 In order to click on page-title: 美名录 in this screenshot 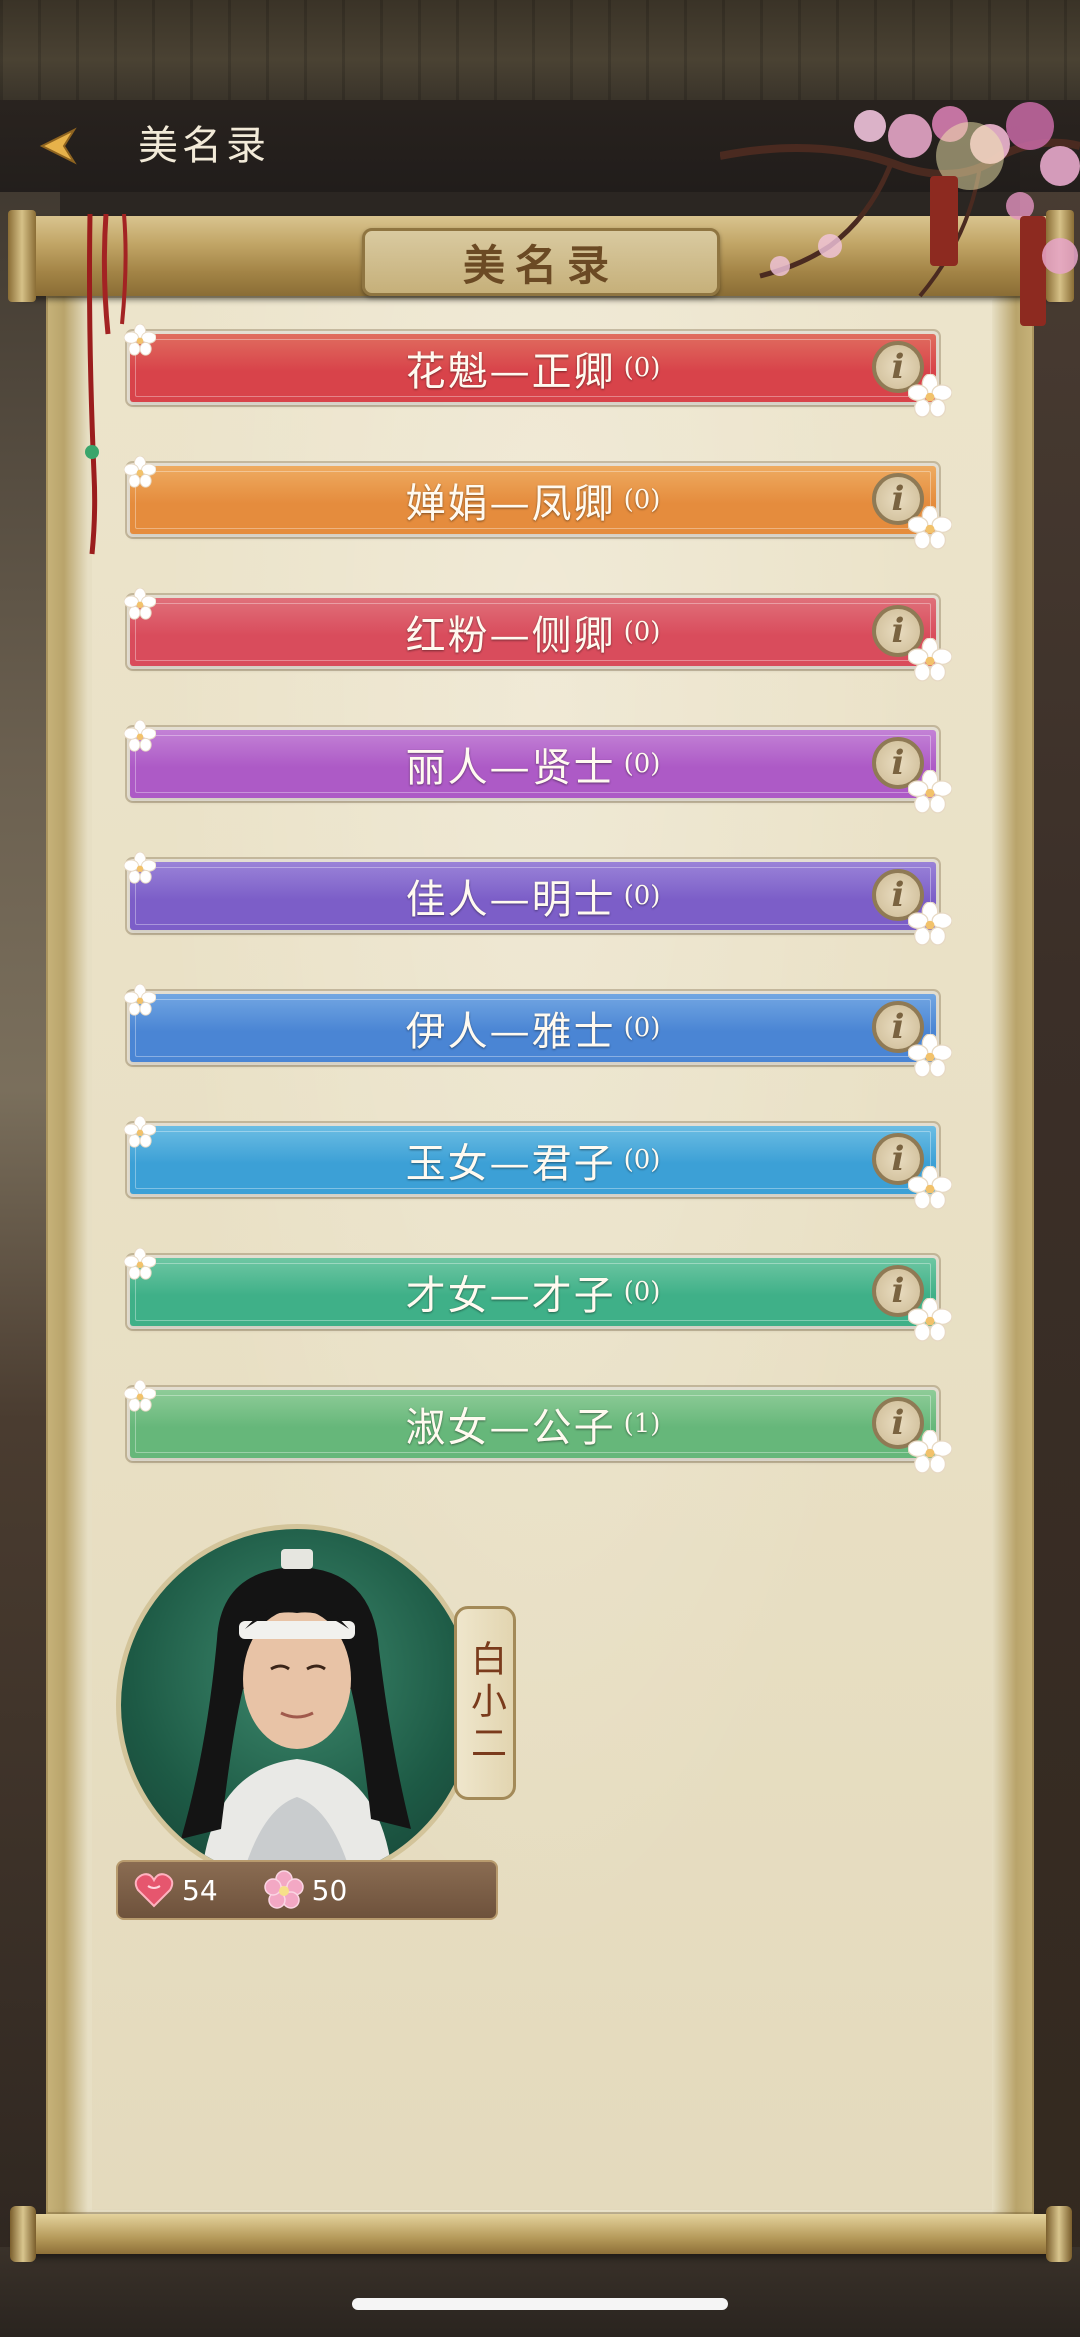, I will do `click(204, 146)`.